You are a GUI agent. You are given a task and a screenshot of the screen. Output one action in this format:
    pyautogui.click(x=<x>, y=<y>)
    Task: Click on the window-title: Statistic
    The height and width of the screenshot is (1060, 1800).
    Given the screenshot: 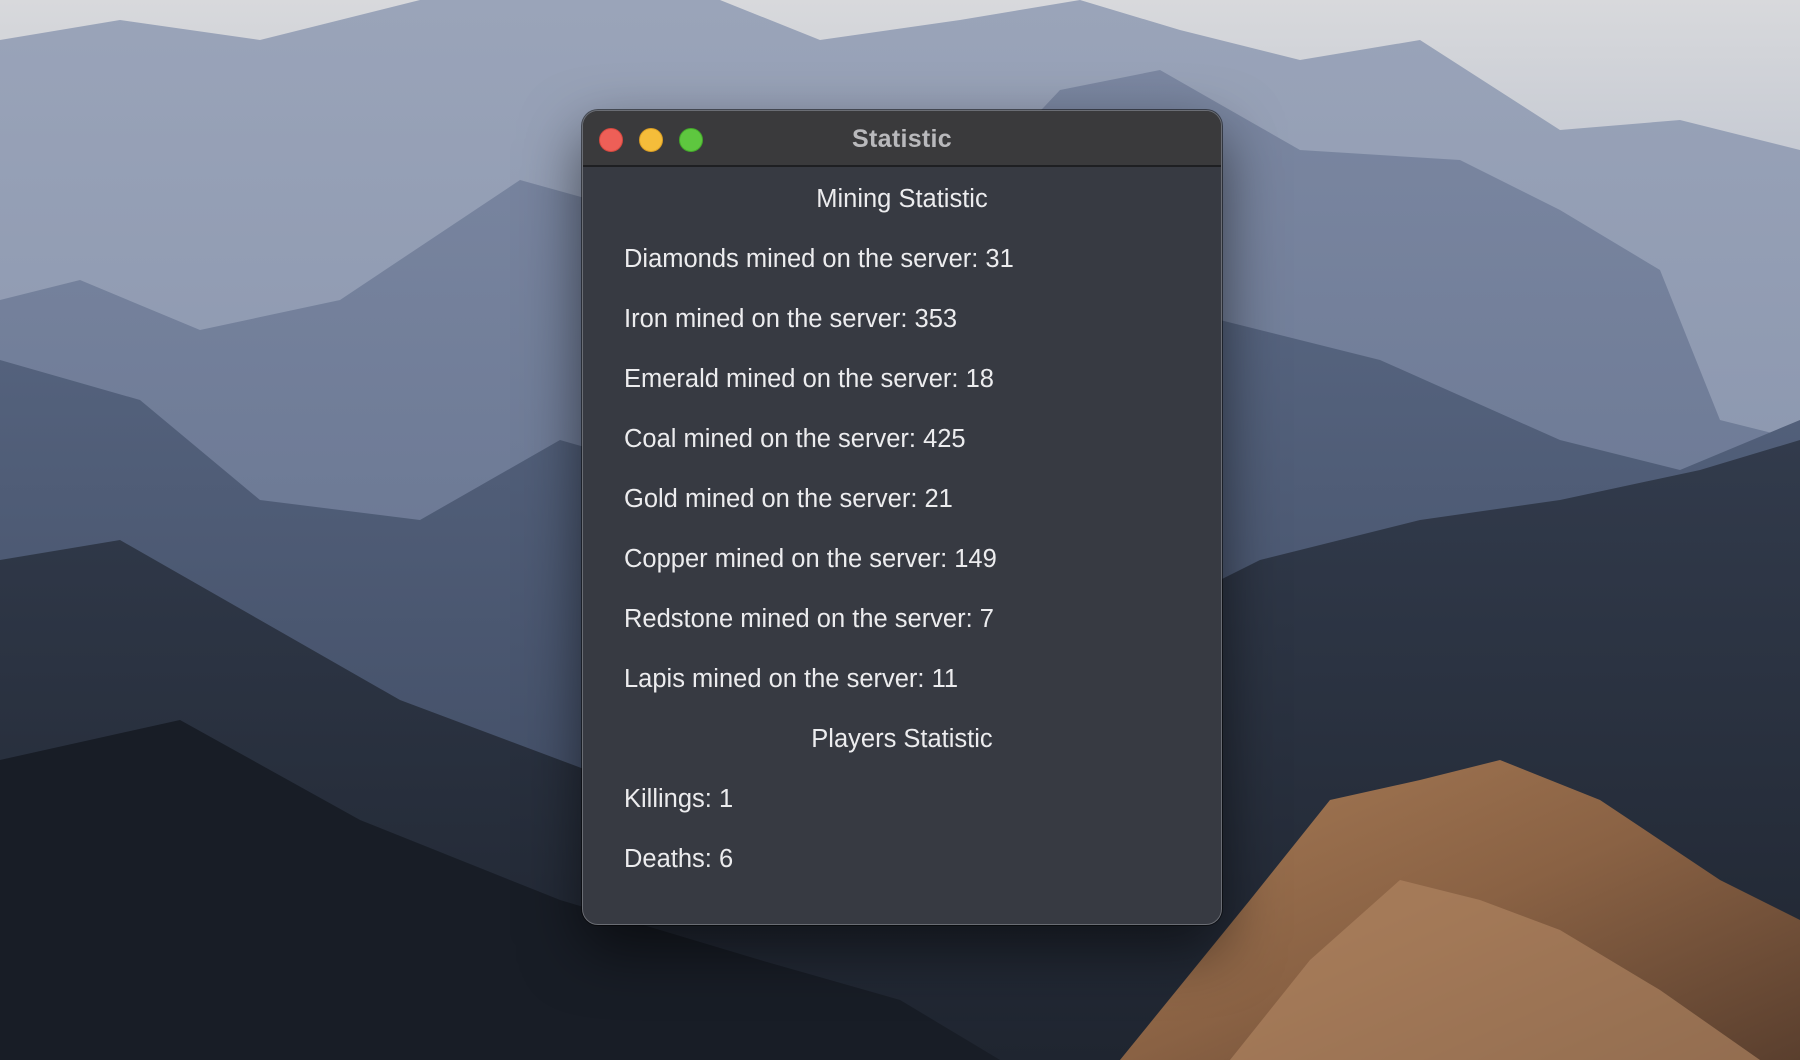 What is the action you would take?
    pyautogui.click(x=902, y=139)
    